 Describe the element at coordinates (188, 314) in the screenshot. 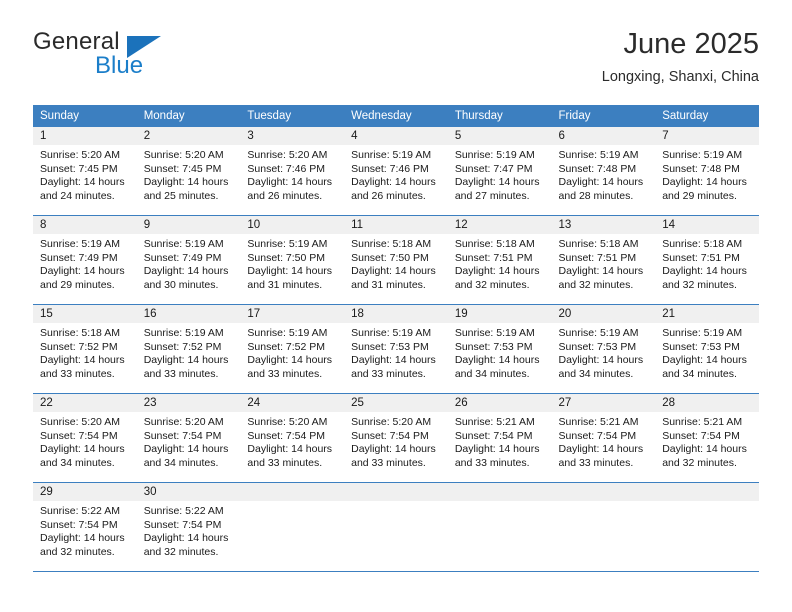

I see `day-number: 16` at that location.